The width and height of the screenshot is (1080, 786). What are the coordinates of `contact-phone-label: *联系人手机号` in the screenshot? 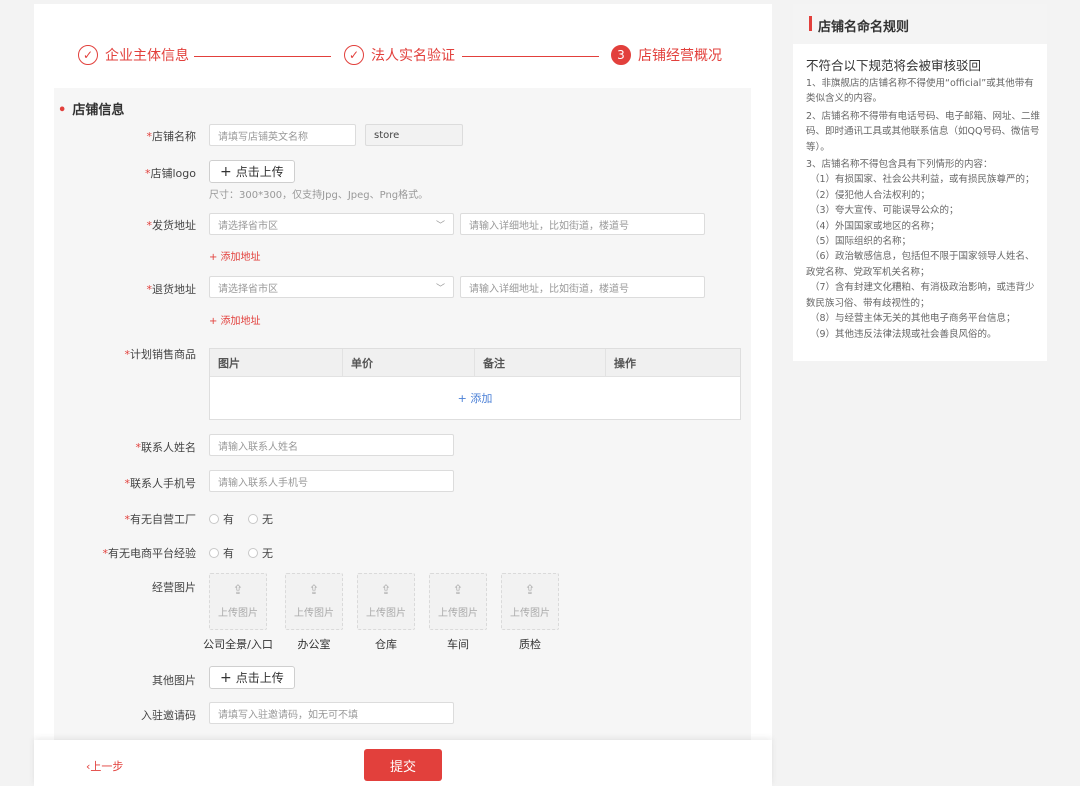 It's located at (160, 483).